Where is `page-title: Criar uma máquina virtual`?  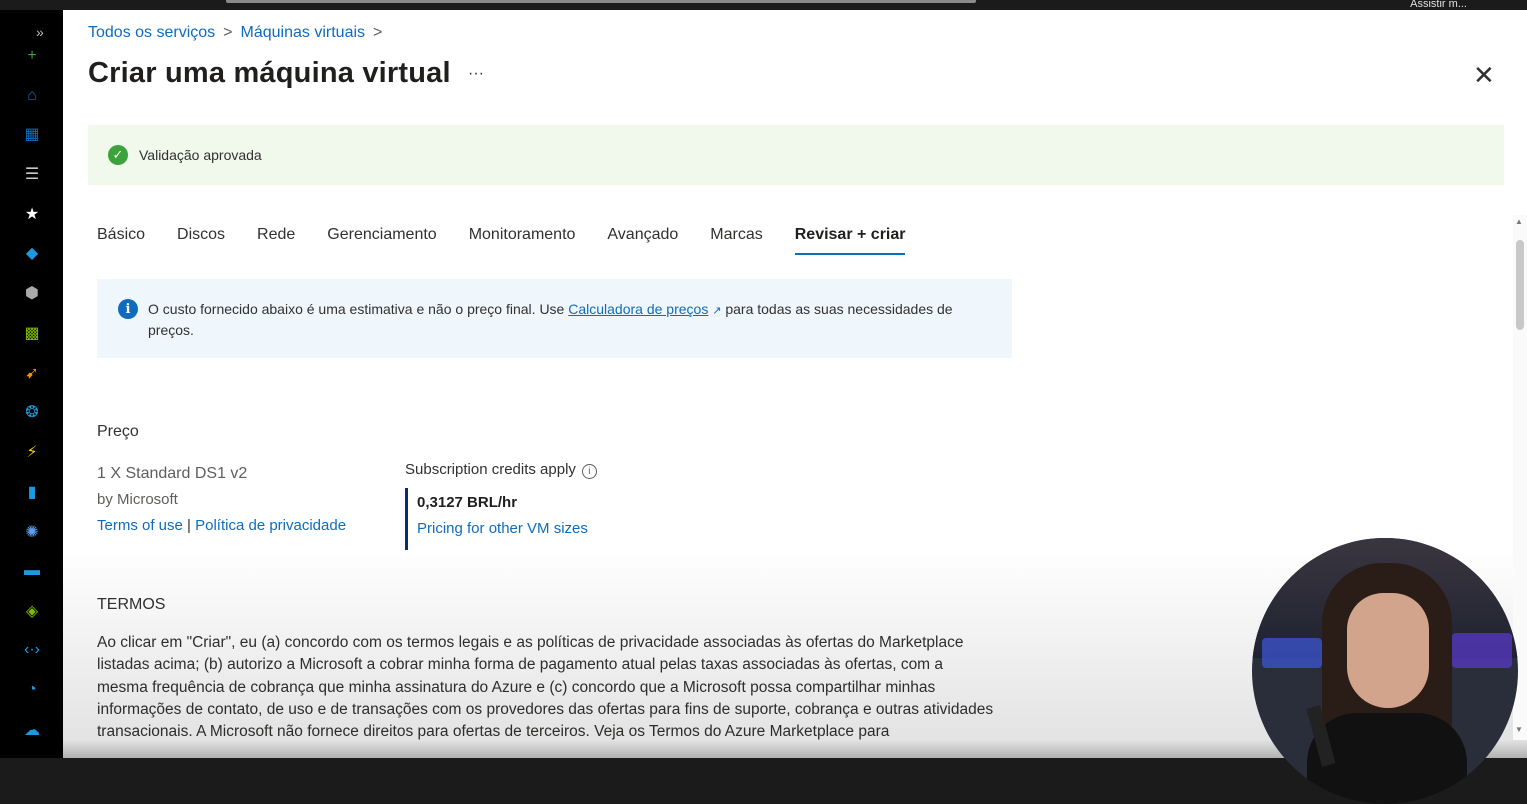
page-title: Criar uma máquina virtual is located at coordinates (269, 73).